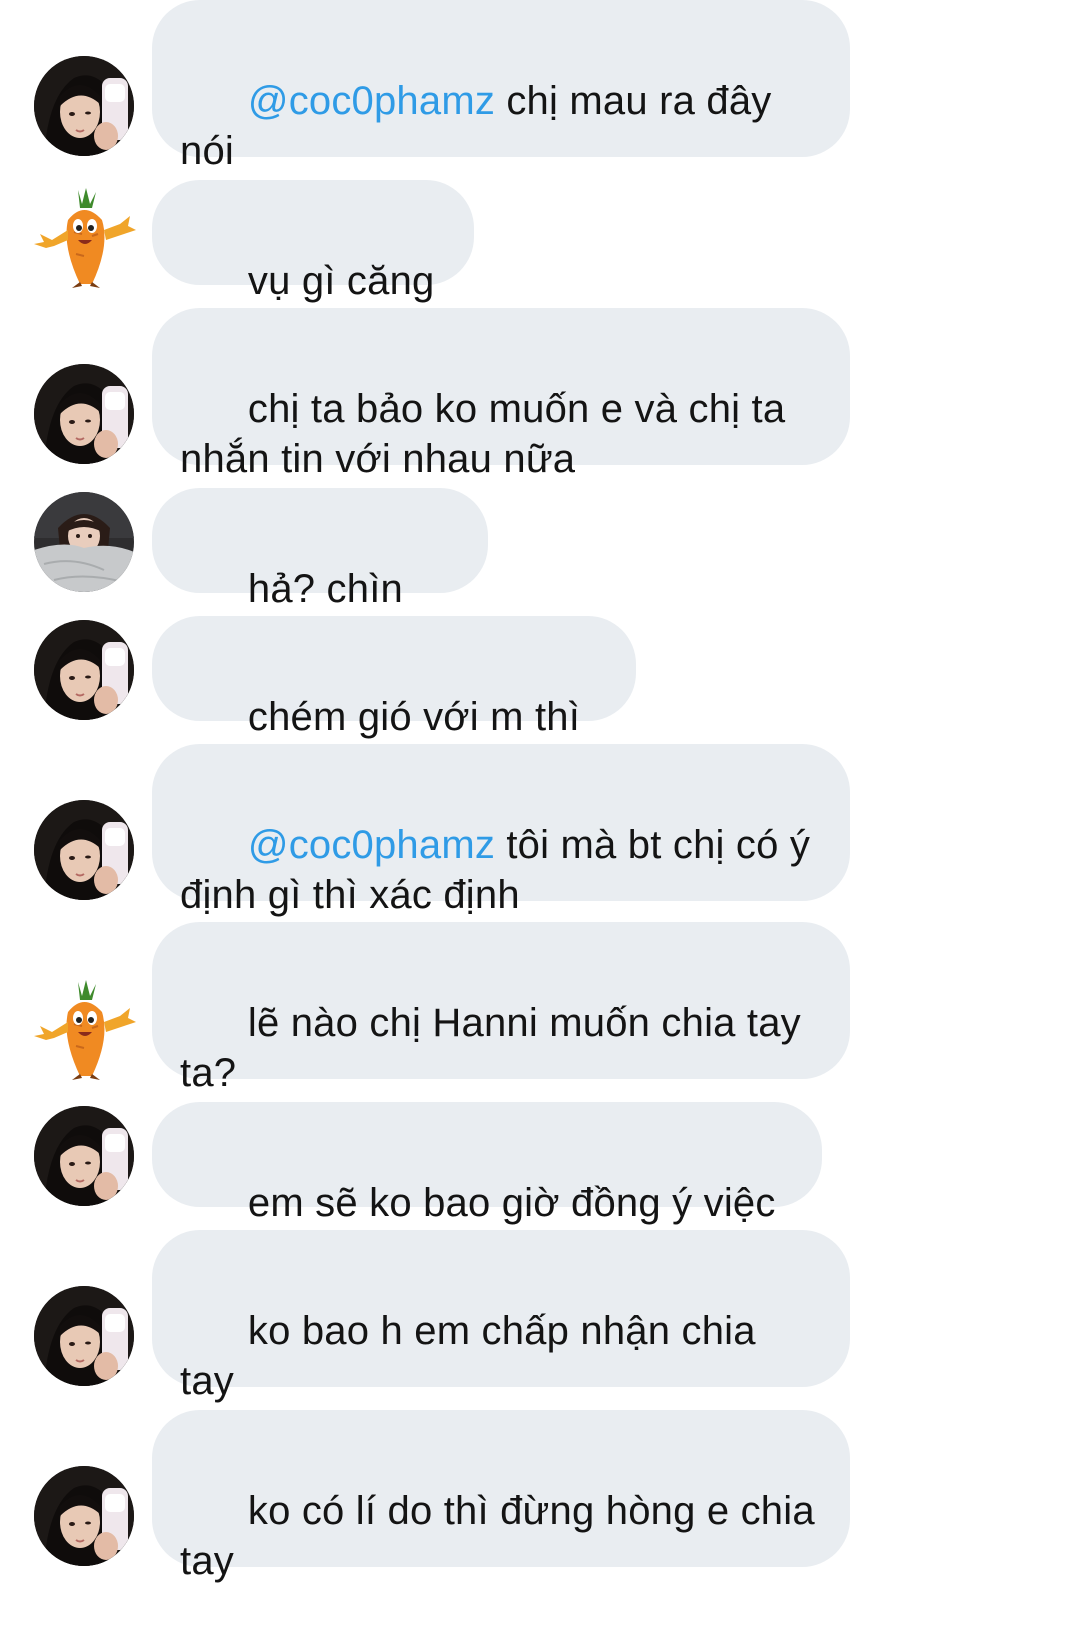  I want to click on message-bubble: ko có lí do thì đừng hòng e chia tay, so click(501, 1496).